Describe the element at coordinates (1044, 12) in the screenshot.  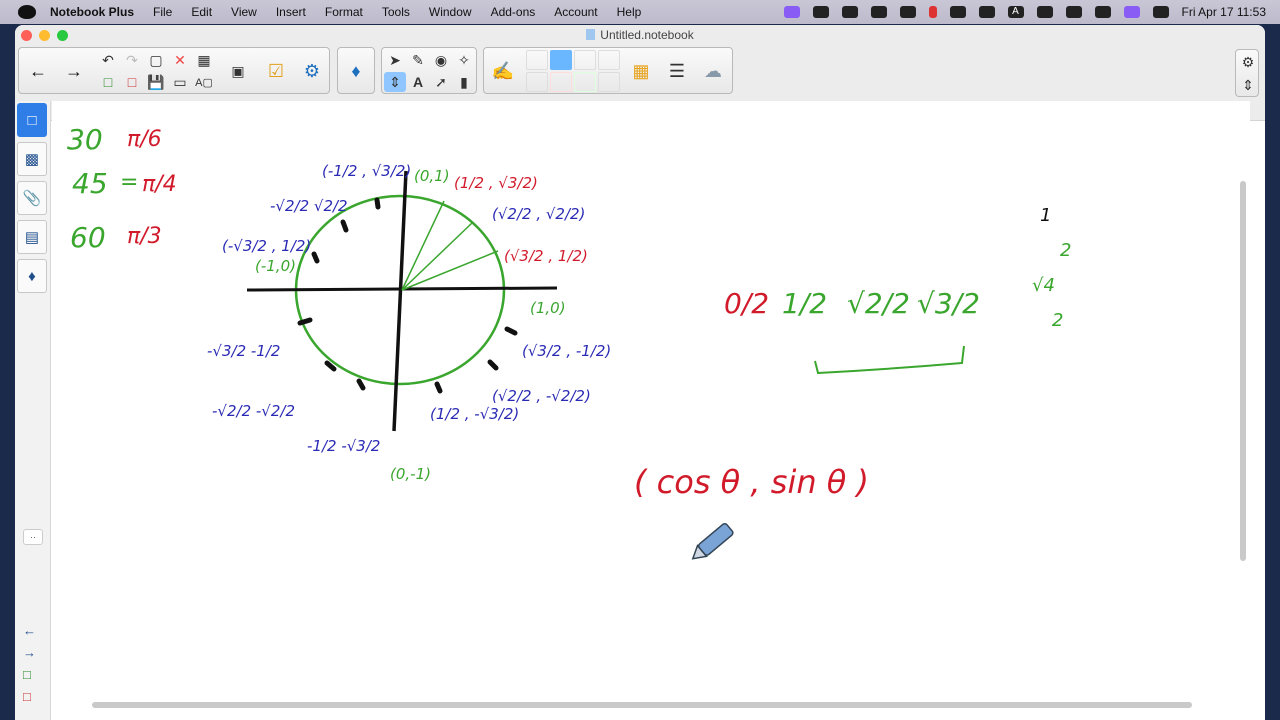
I see `battery-icon` at that location.